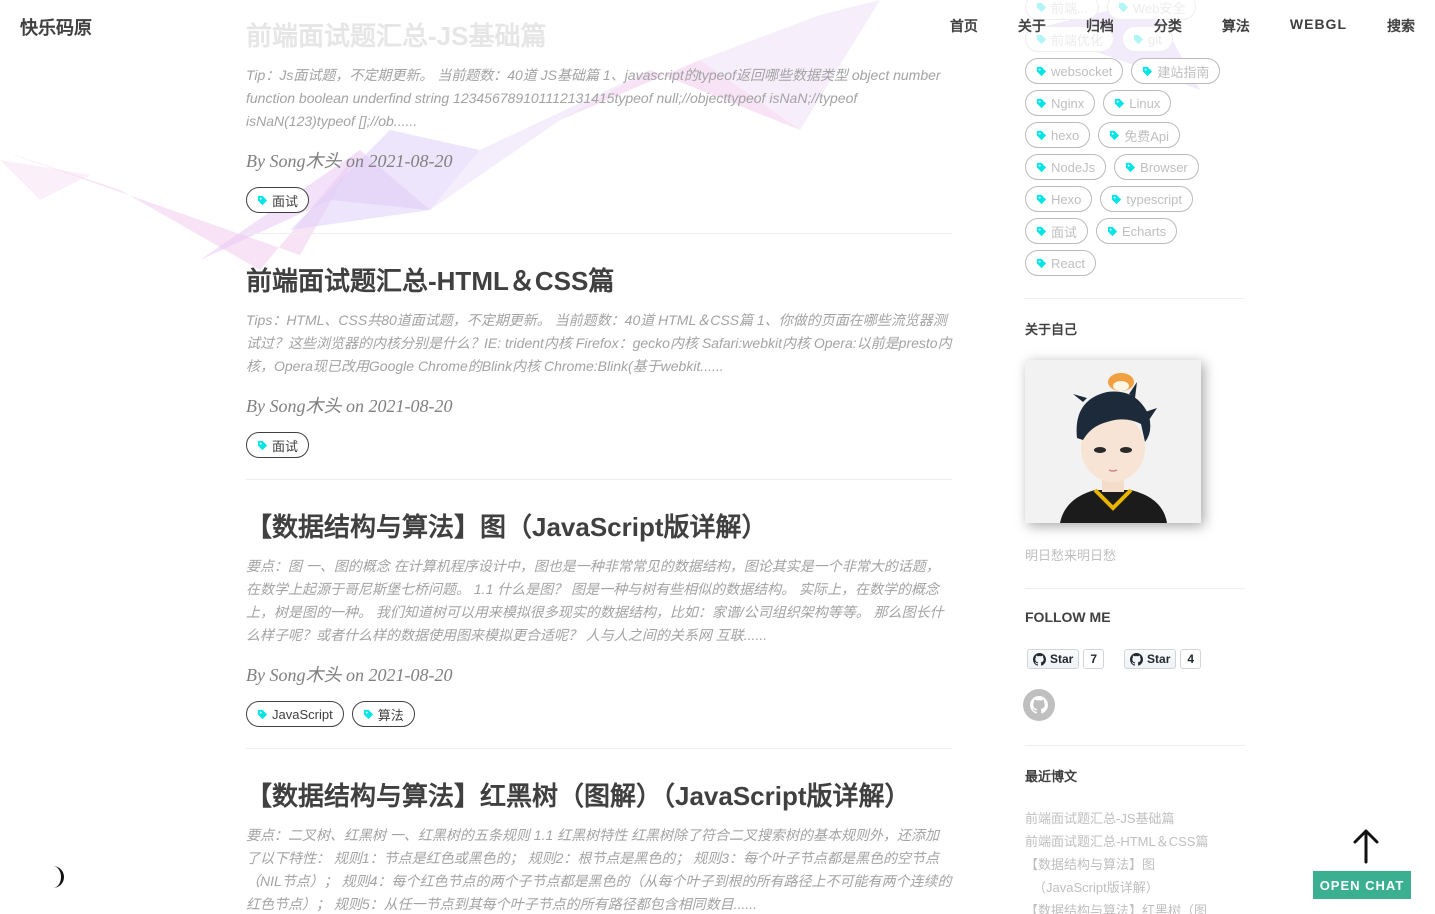  What do you see at coordinates (1362, 885) in the screenshot?
I see `open-chat-button: OPEN CHAT` at bounding box center [1362, 885].